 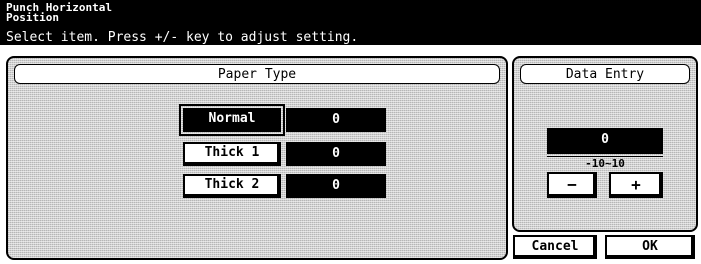 I want to click on thick-2-button: Thick 2, so click(x=232, y=186).